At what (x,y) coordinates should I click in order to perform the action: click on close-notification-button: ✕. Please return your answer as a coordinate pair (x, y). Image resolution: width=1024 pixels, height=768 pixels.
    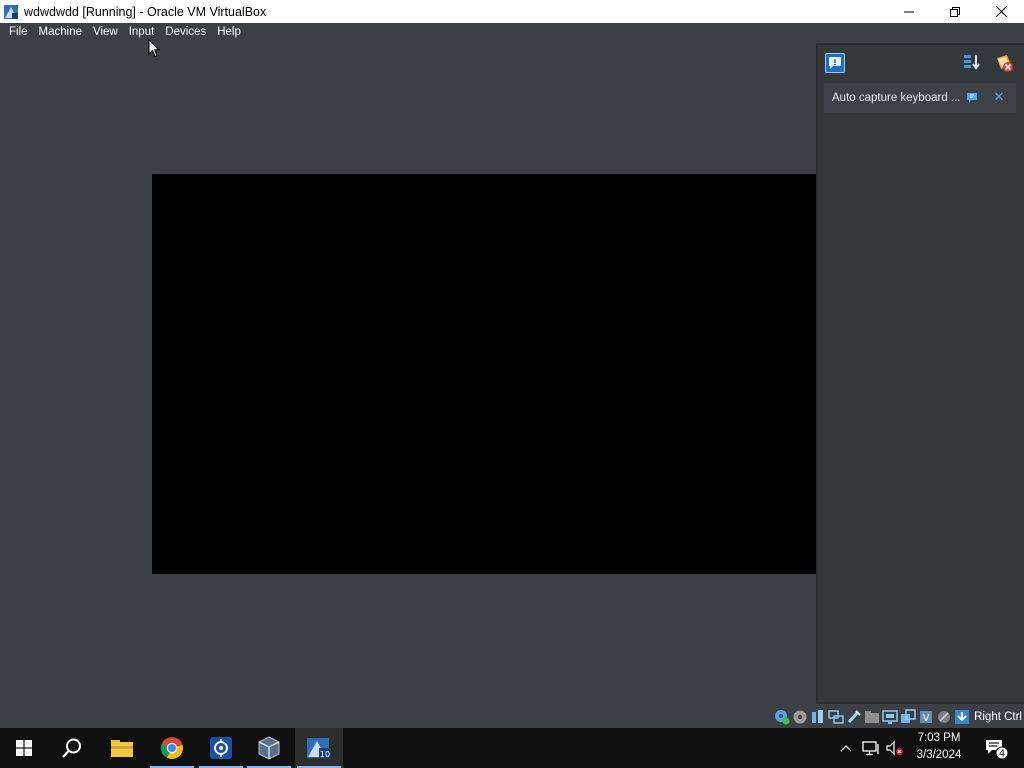
    Looking at the image, I should click on (999, 97).